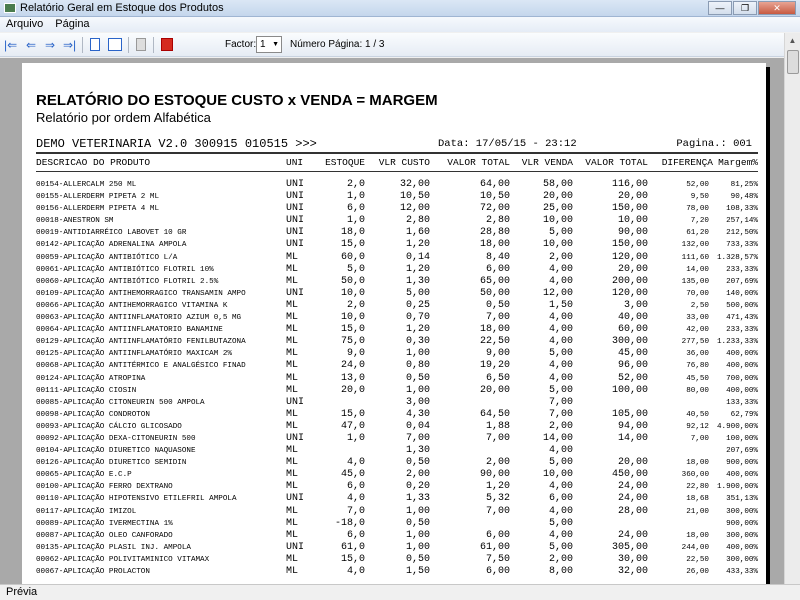 This screenshot has height=600, width=800. I want to click on minimize-button: —, so click(720, 8).